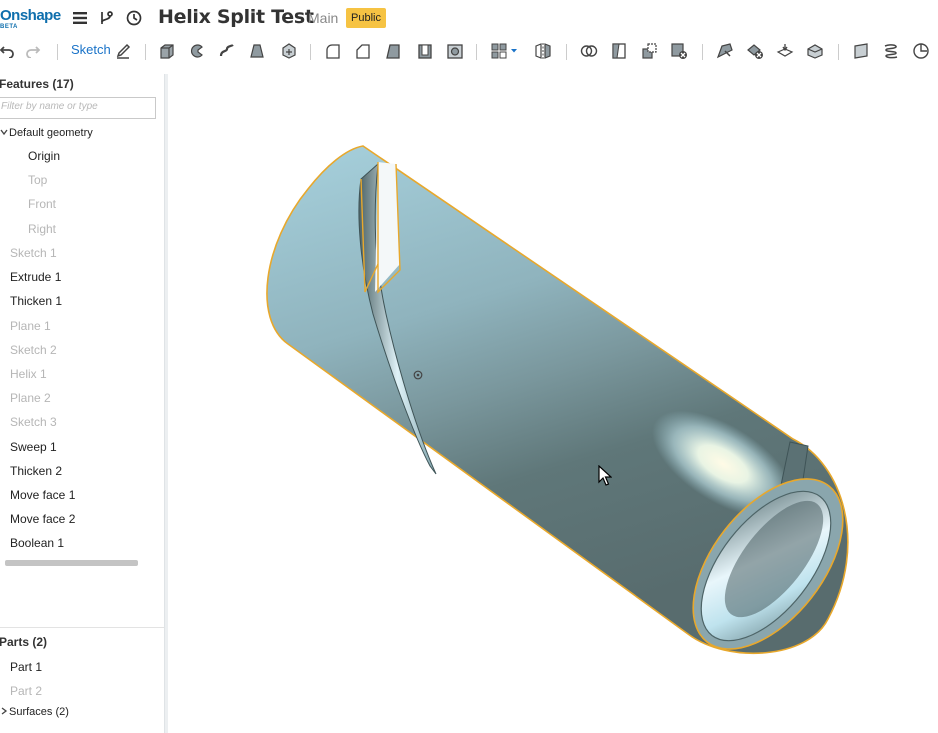  Describe the element at coordinates (30, 398) in the screenshot. I see `feature-list-item: Plane 2` at that location.